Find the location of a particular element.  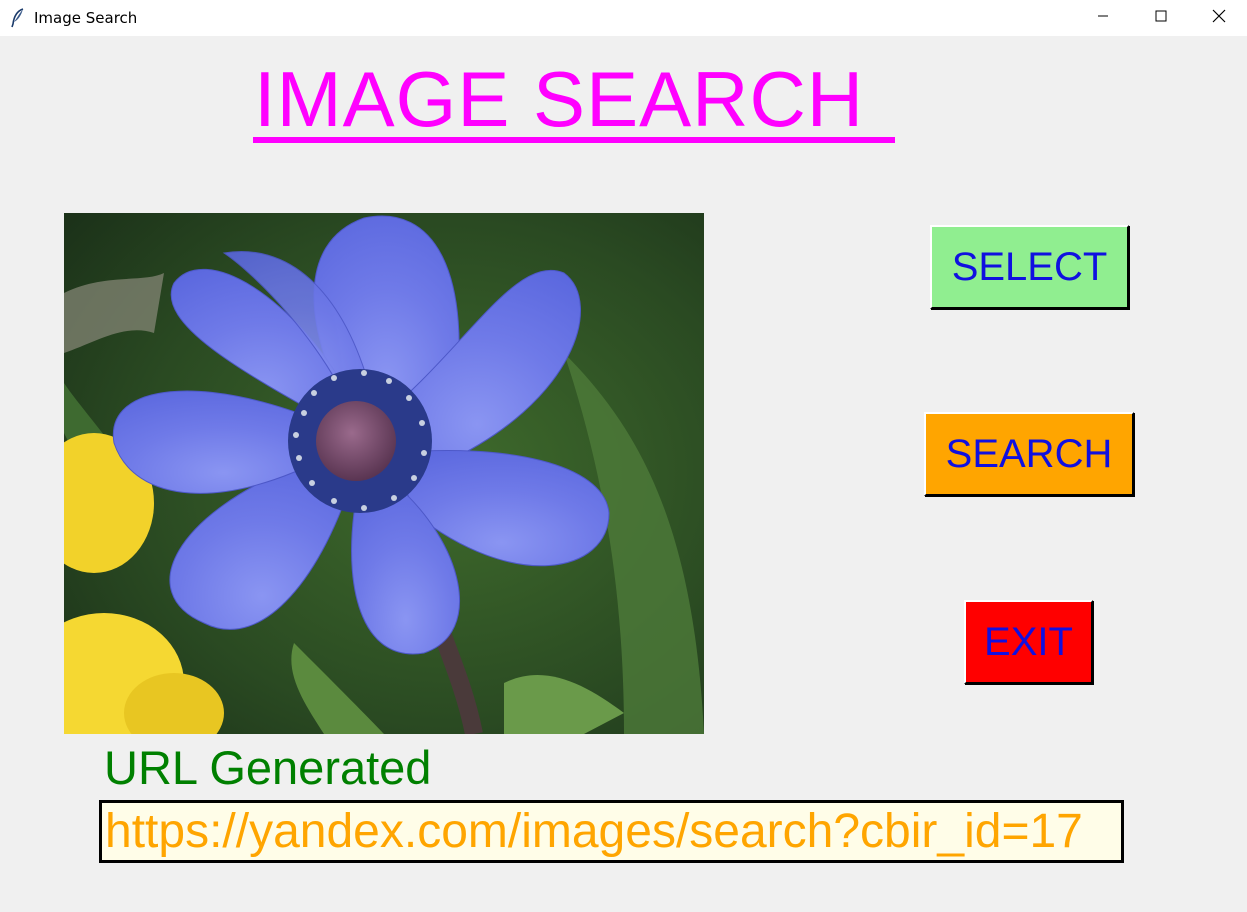

search-button-label: SEARCH is located at coordinates (1029, 453).